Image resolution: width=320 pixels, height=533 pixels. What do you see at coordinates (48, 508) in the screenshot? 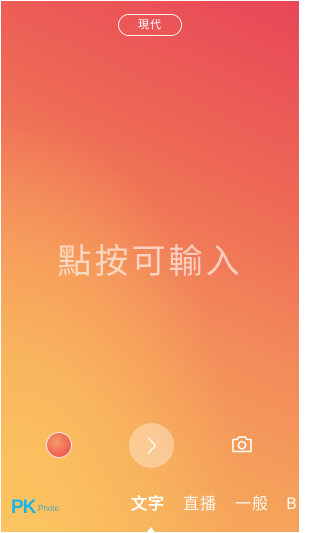
I see `watermark-text: Photo` at bounding box center [48, 508].